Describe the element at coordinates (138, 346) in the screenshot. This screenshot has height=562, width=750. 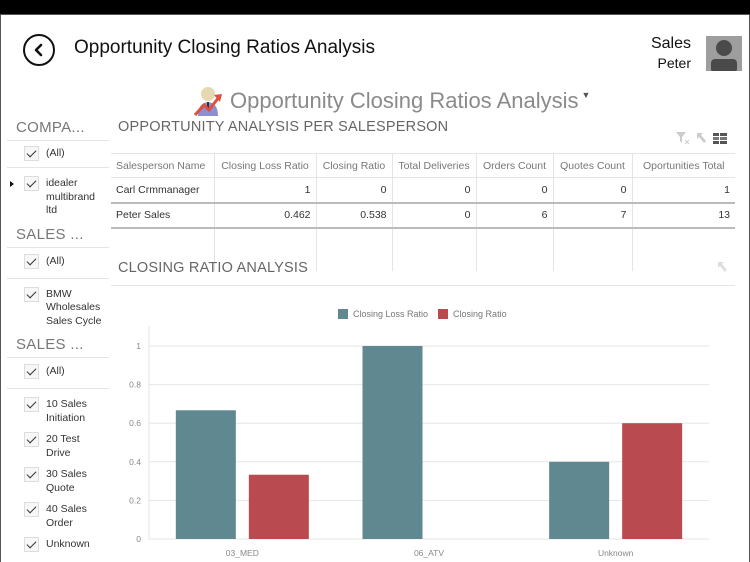
I see `y-tick-label: 1` at that location.